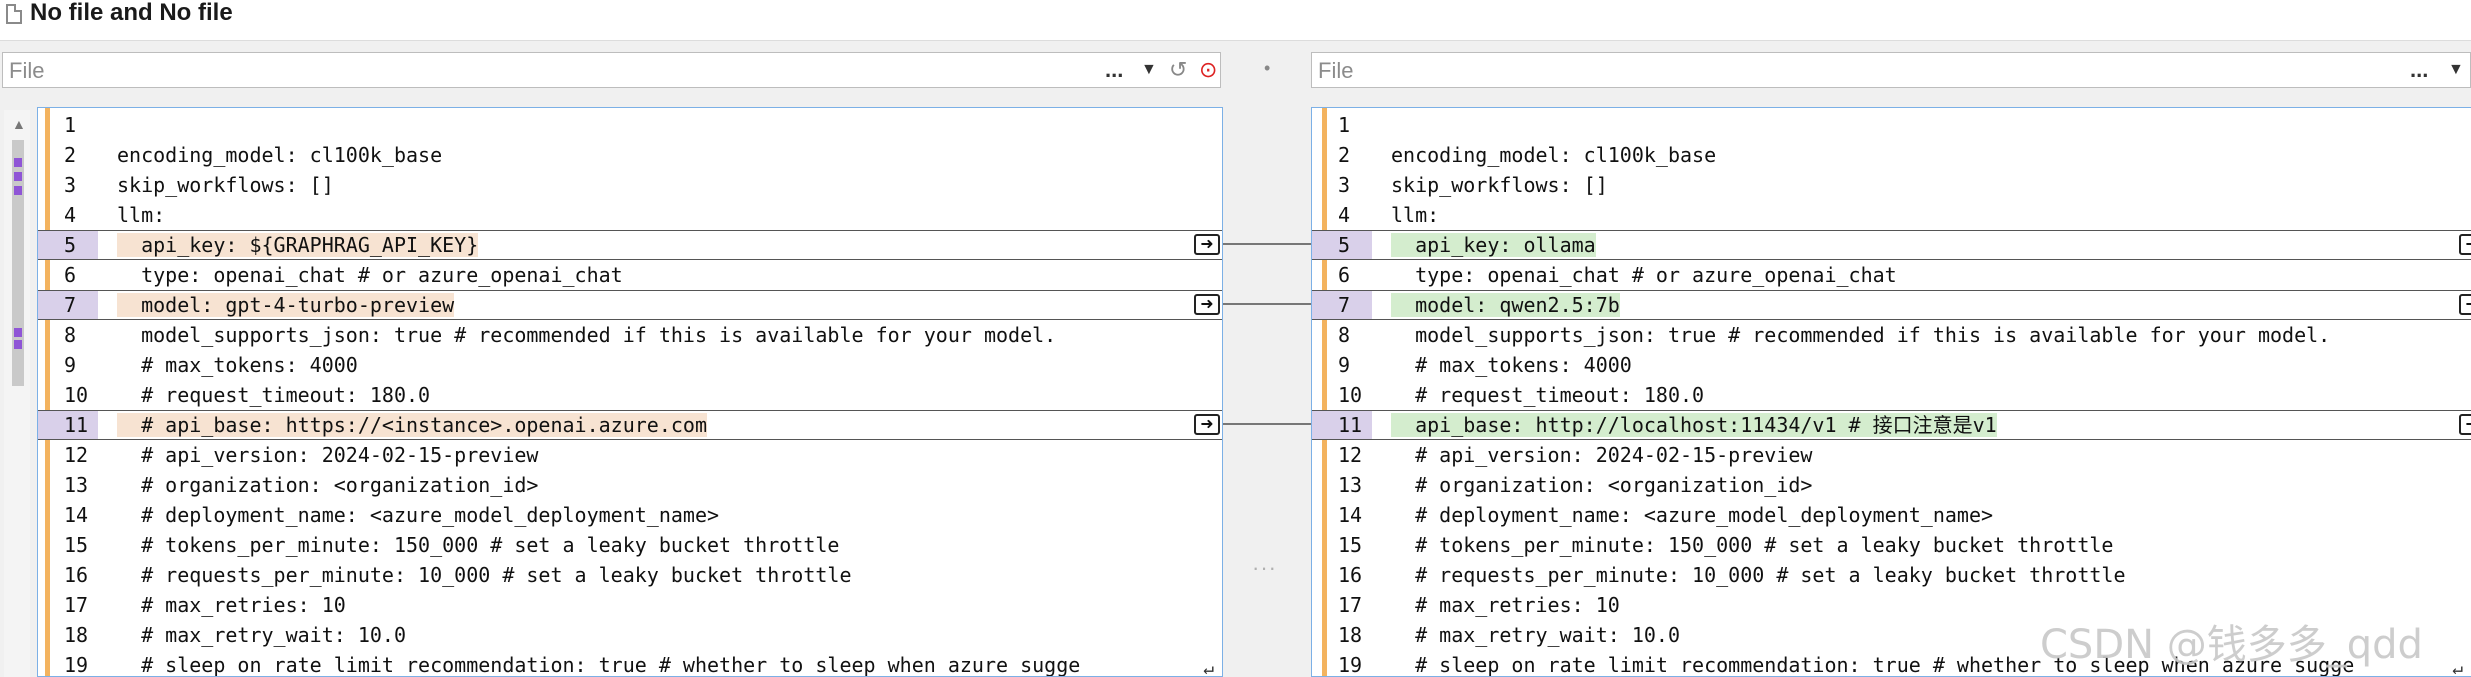  I want to click on right-code-line: 9 # max_tokens: 4000, so click(1891, 365).